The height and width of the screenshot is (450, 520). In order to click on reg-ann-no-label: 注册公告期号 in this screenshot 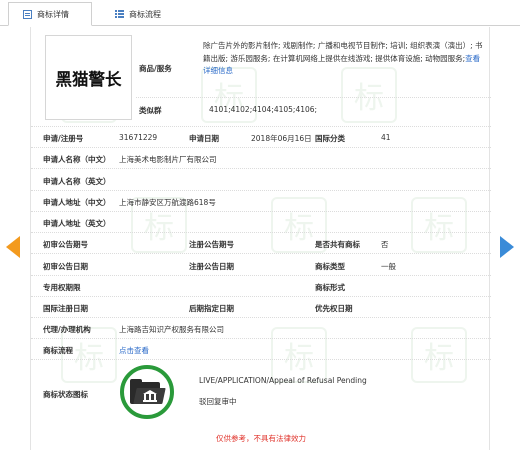, I will do `click(211, 244)`.